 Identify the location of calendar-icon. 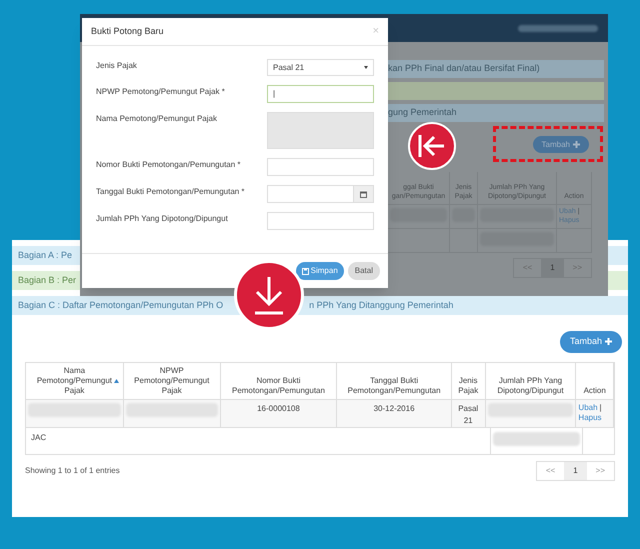
(363, 194).